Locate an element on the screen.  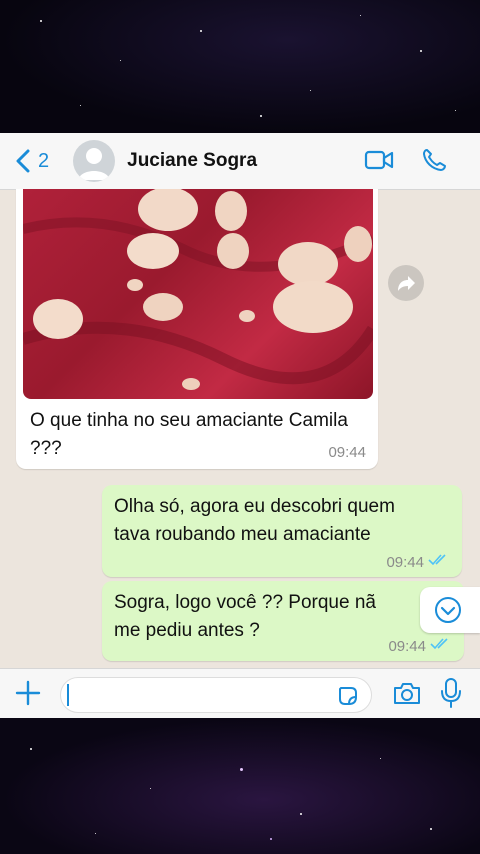
scroll-to-bottom-button is located at coordinates (450, 610).